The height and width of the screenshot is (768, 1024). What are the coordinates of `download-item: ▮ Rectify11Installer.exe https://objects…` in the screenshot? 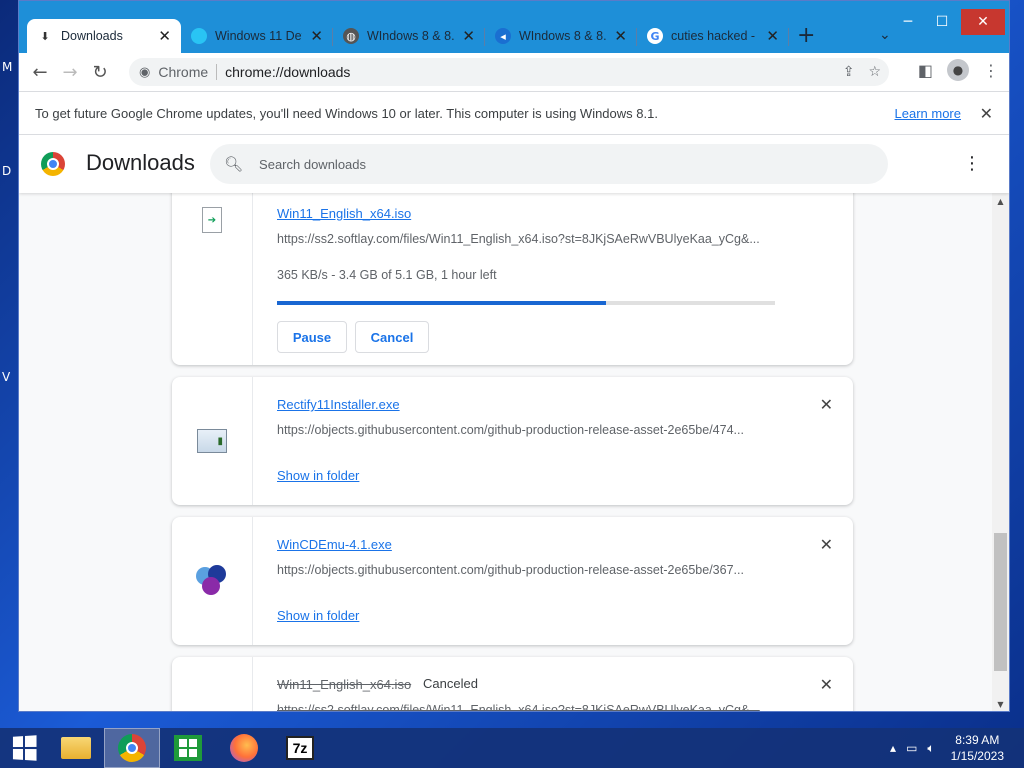 It's located at (512, 441).